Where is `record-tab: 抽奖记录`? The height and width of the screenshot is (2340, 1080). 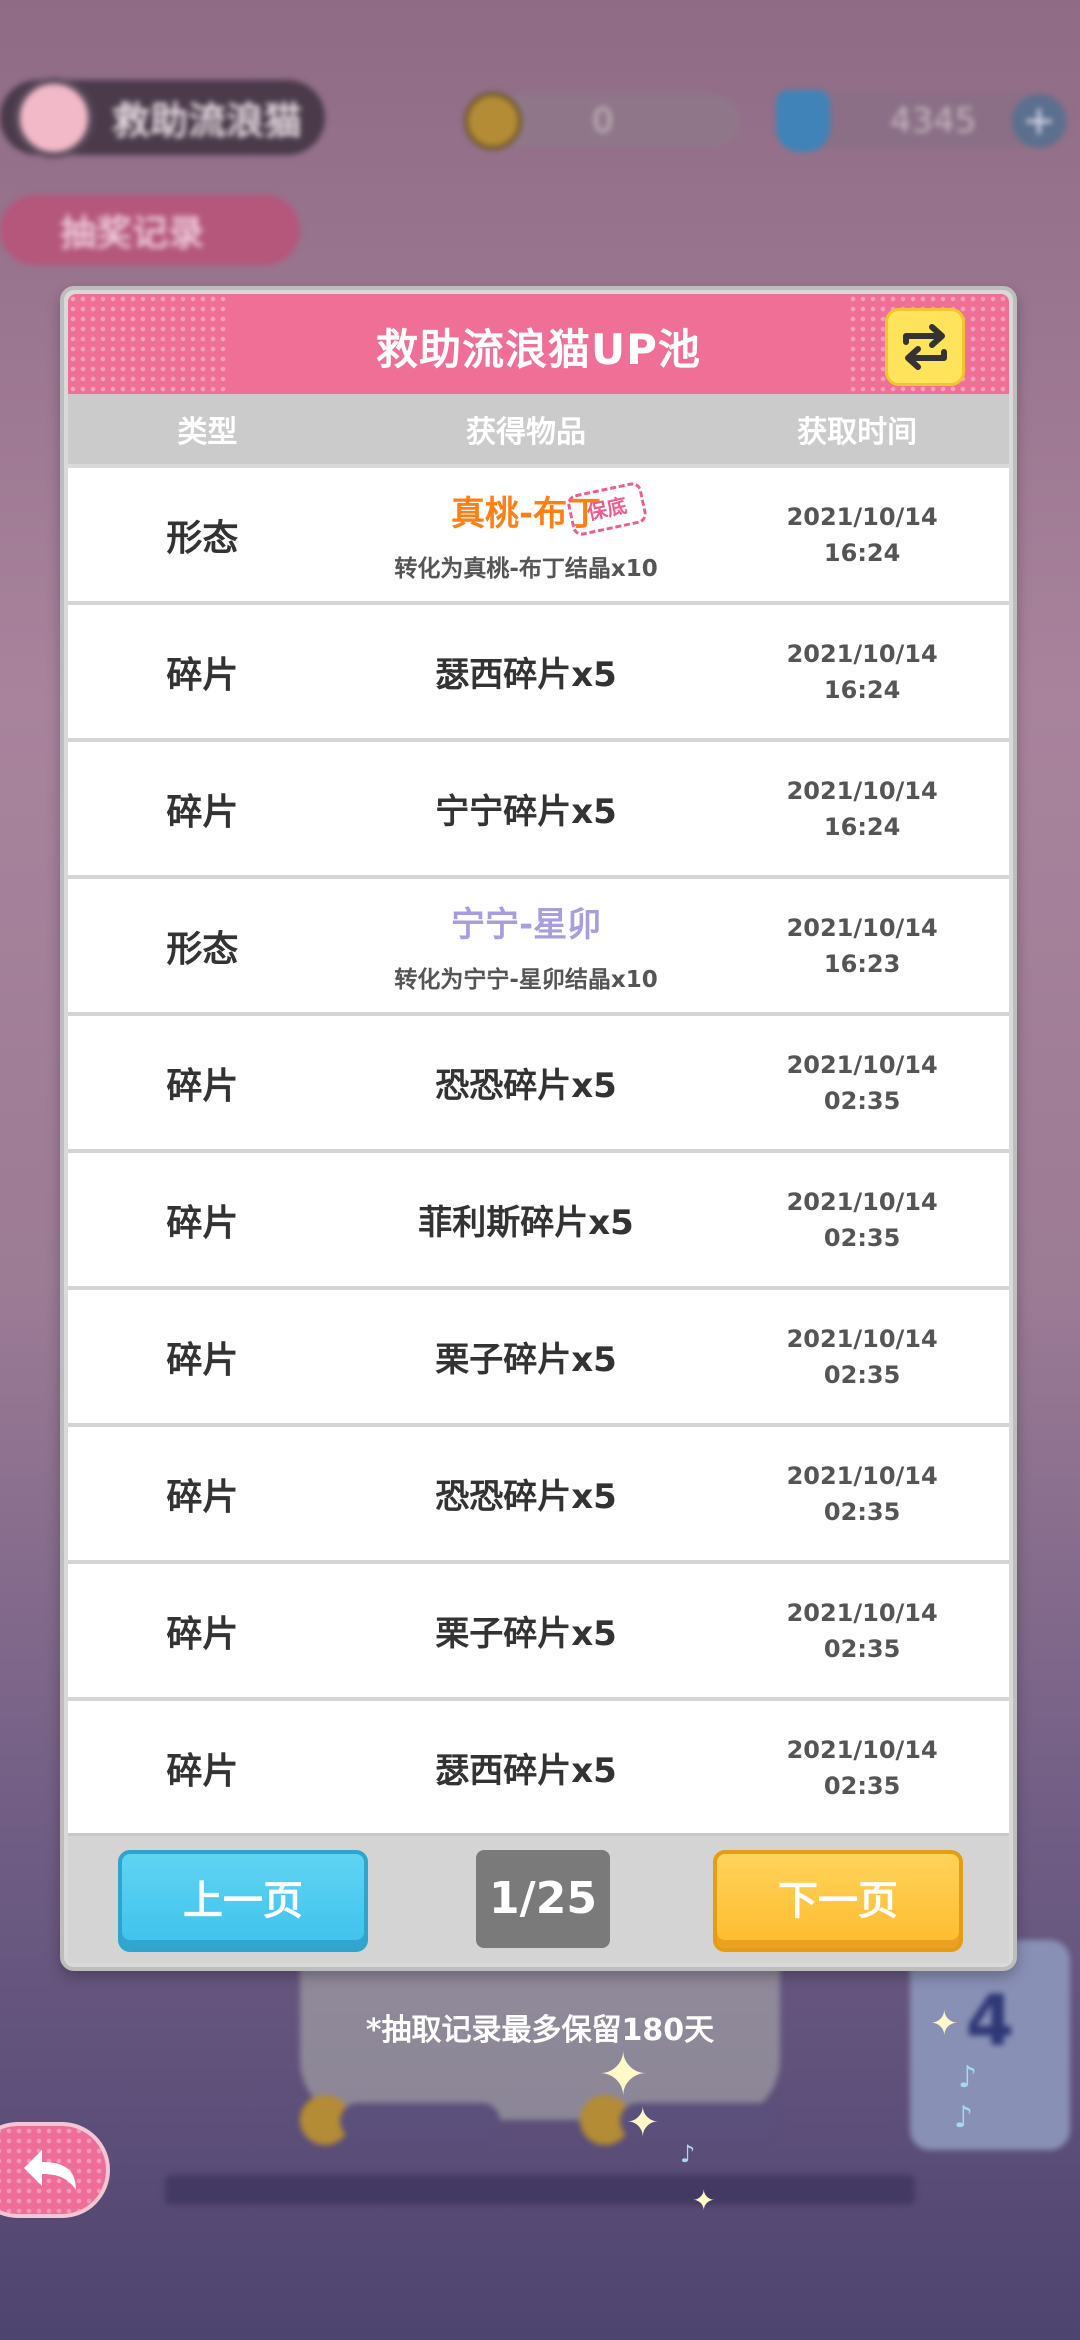
record-tab: 抽奖记录 is located at coordinates (150, 230).